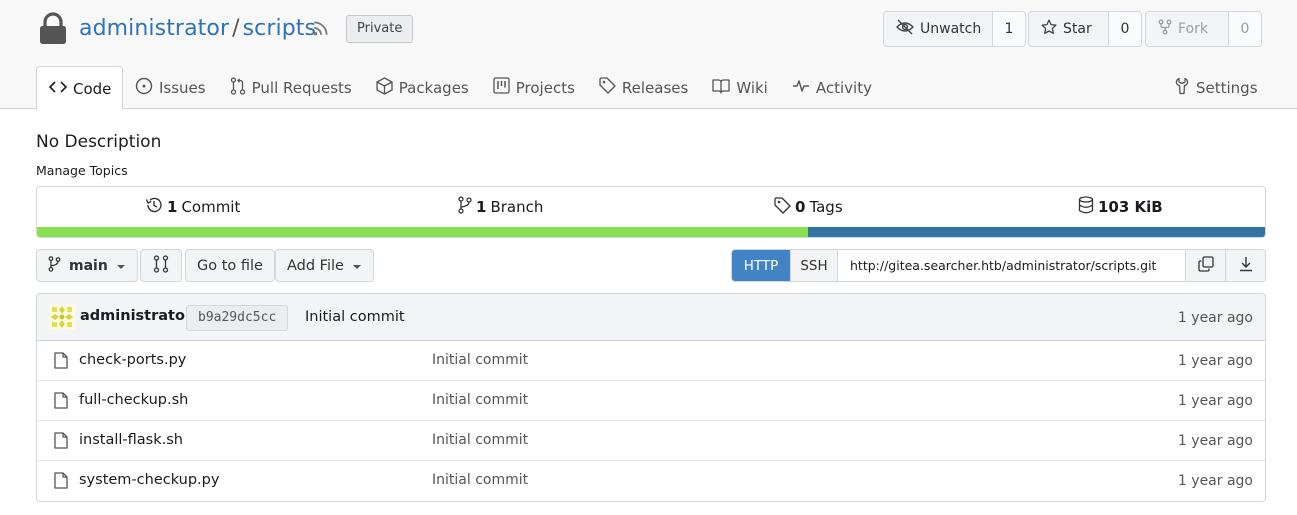 The width and height of the screenshot is (1297, 515). I want to click on rss-icon, so click(321, 30).